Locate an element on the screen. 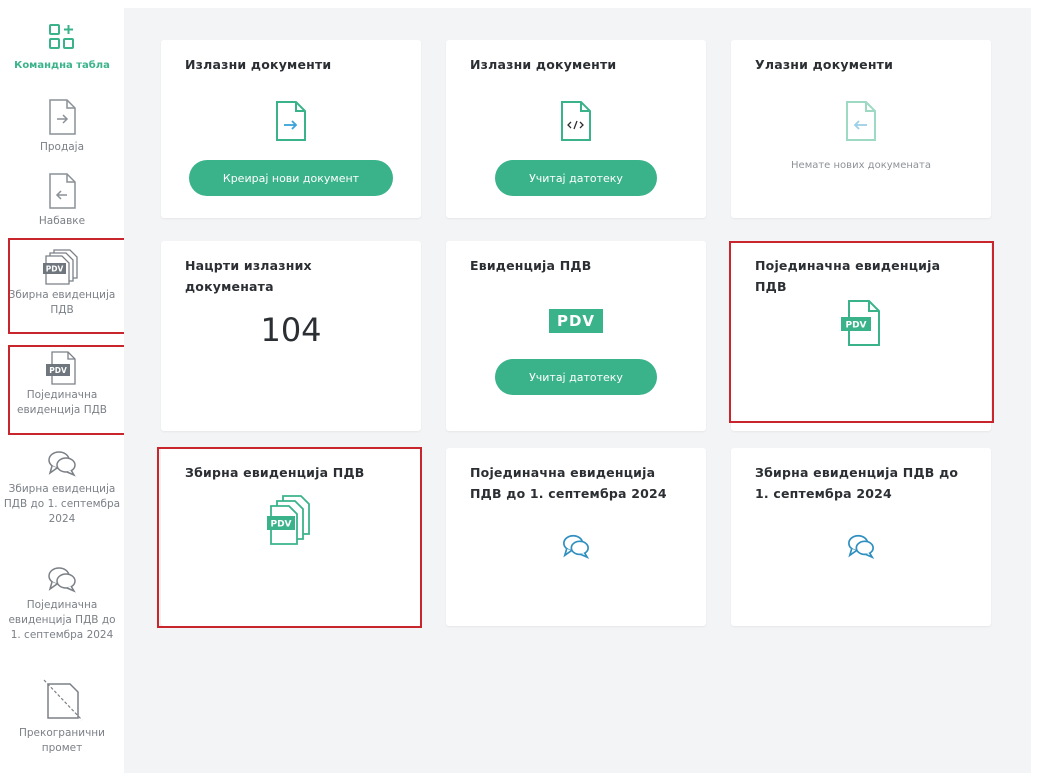 The image size is (1039, 773). card-summary-vat: Збирна евиденција ПДВ PDV is located at coordinates (291, 537).